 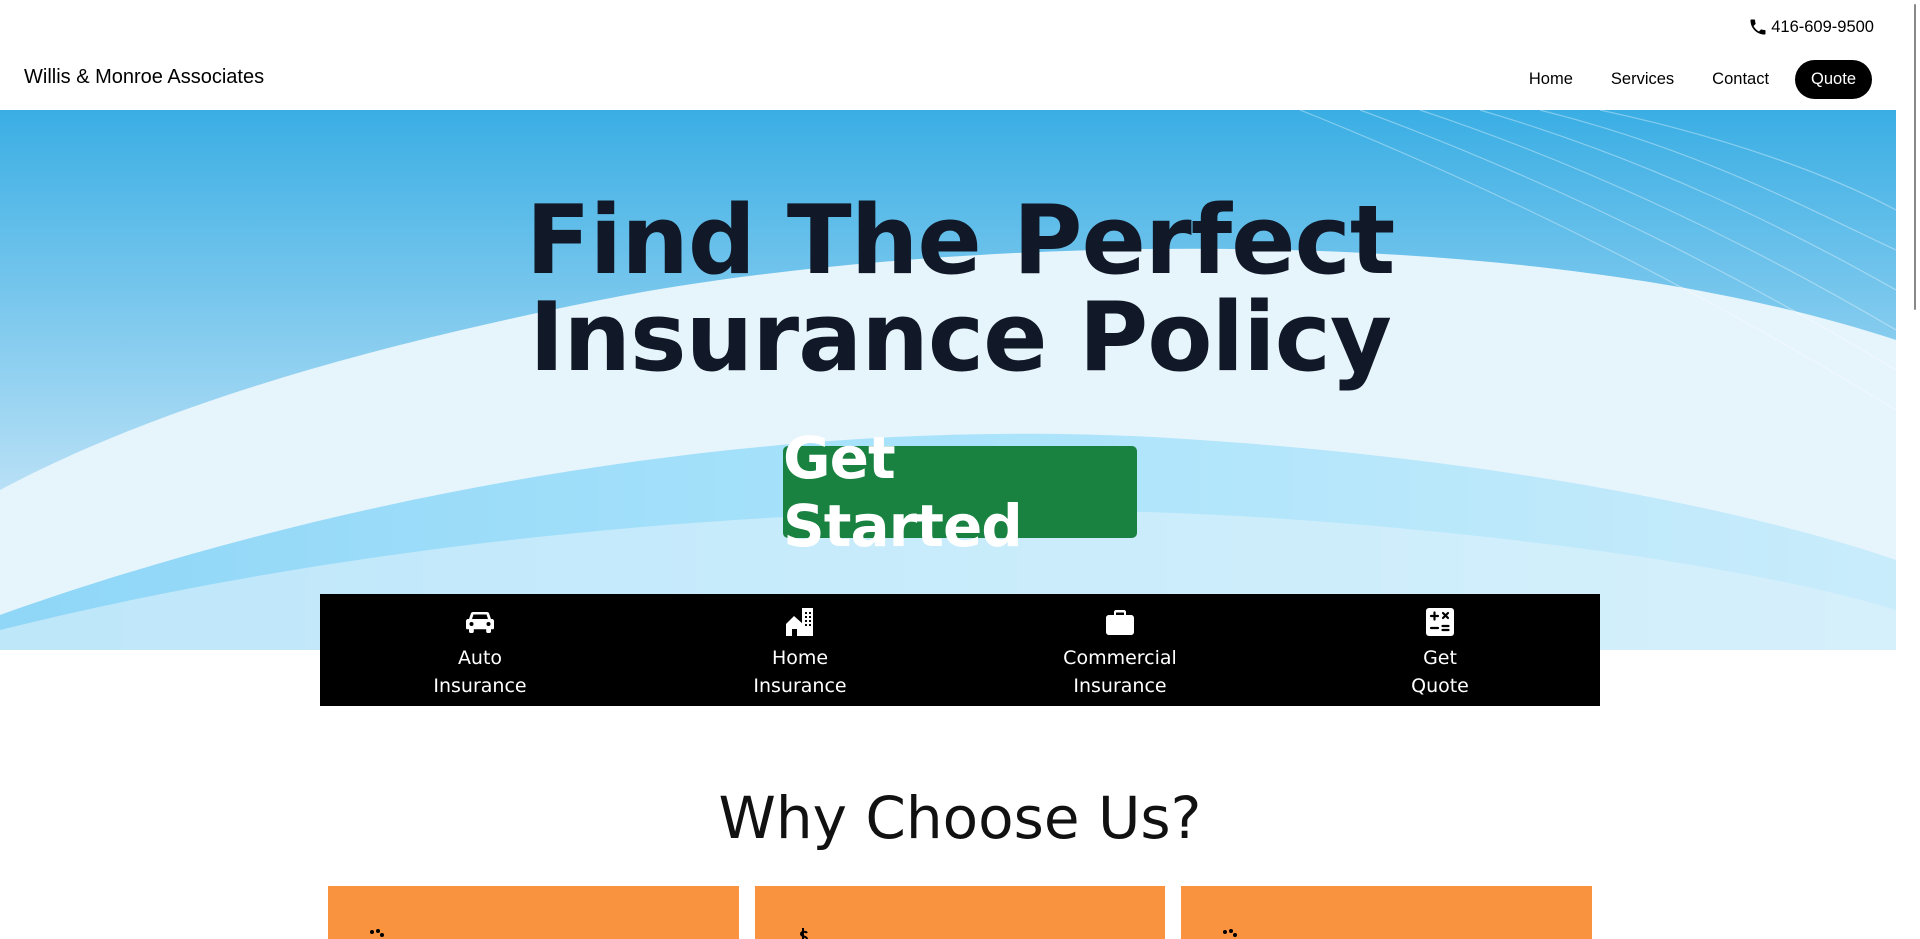 What do you see at coordinates (1120, 672) in the screenshot?
I see `service-label: Commercial Insurance` at bounding box center [1120, 672].